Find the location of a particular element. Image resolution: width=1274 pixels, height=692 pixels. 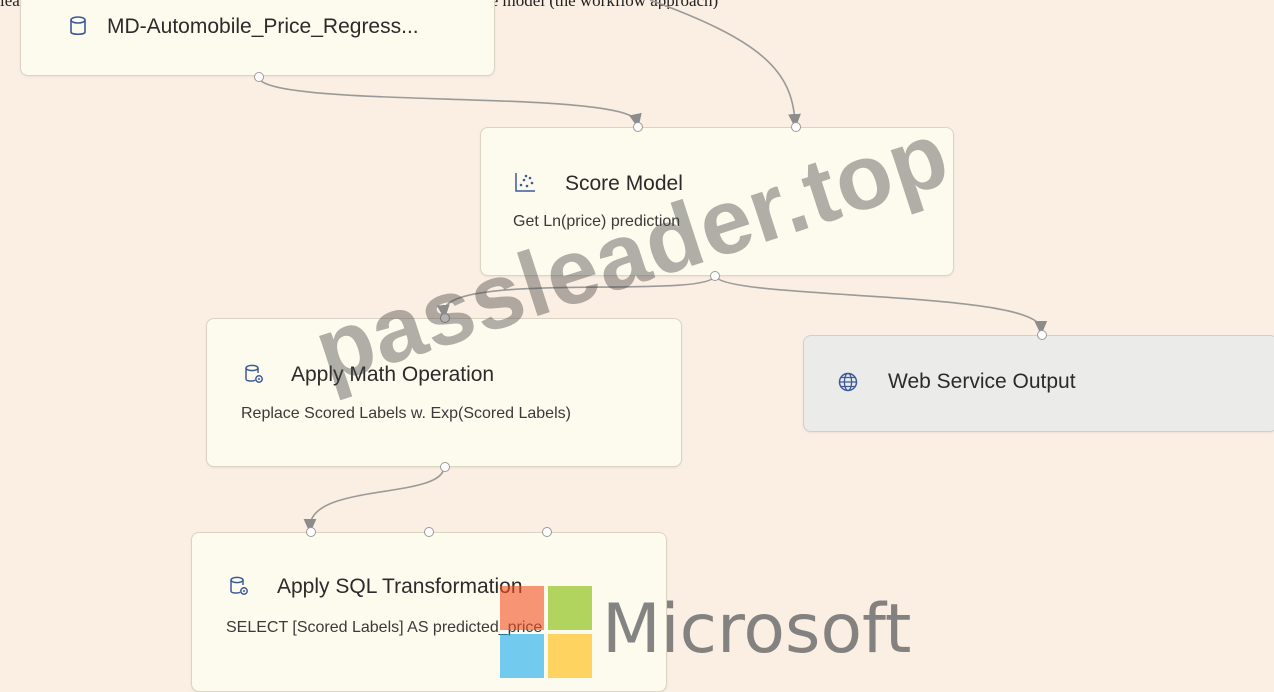

web-service-output-module: Web Service Output is located at coordinates (1038, 381).